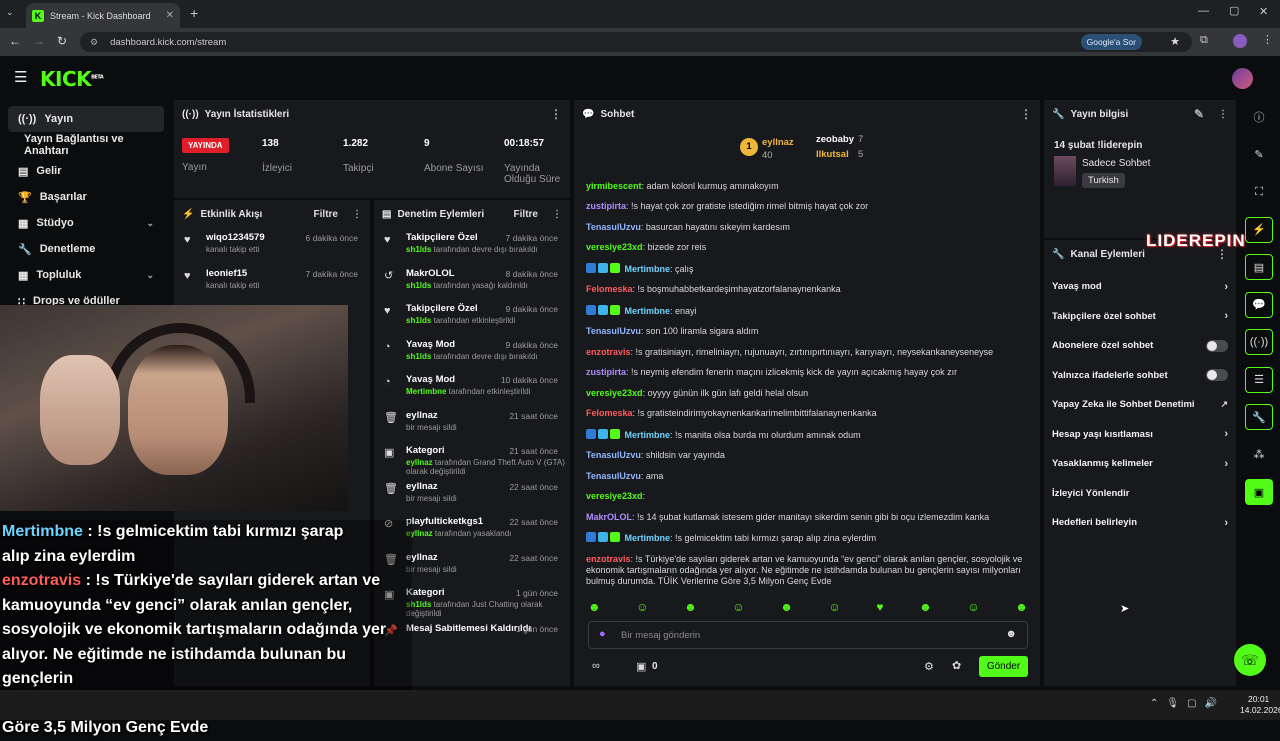 The image size is (1280, 741). What do you see at coordinates (62, 41) in the screenshot?
I see `reload-icon: ↻` at bounding box center [62, 41].